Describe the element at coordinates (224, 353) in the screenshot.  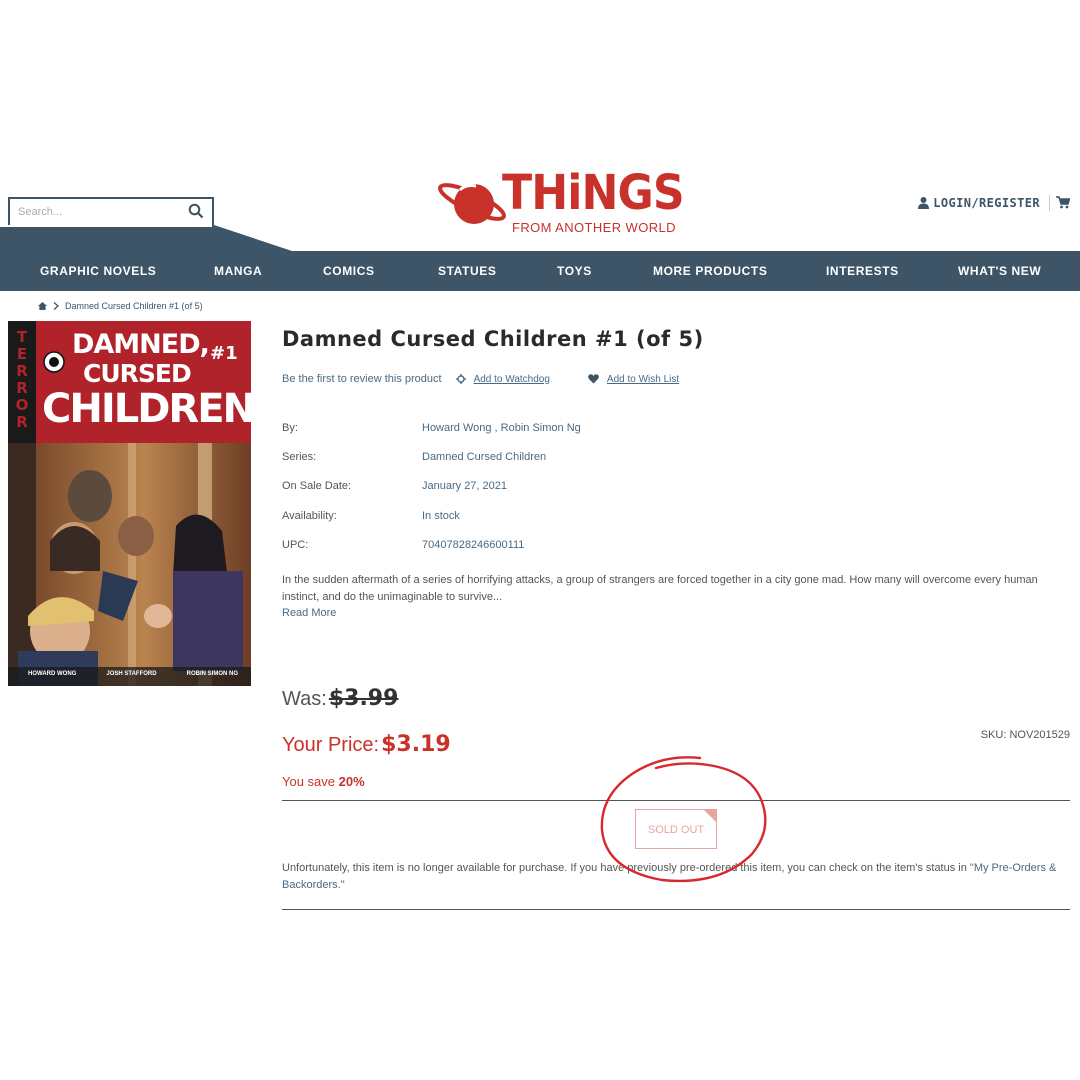
I see `cover-issue-number: #1` at that location.